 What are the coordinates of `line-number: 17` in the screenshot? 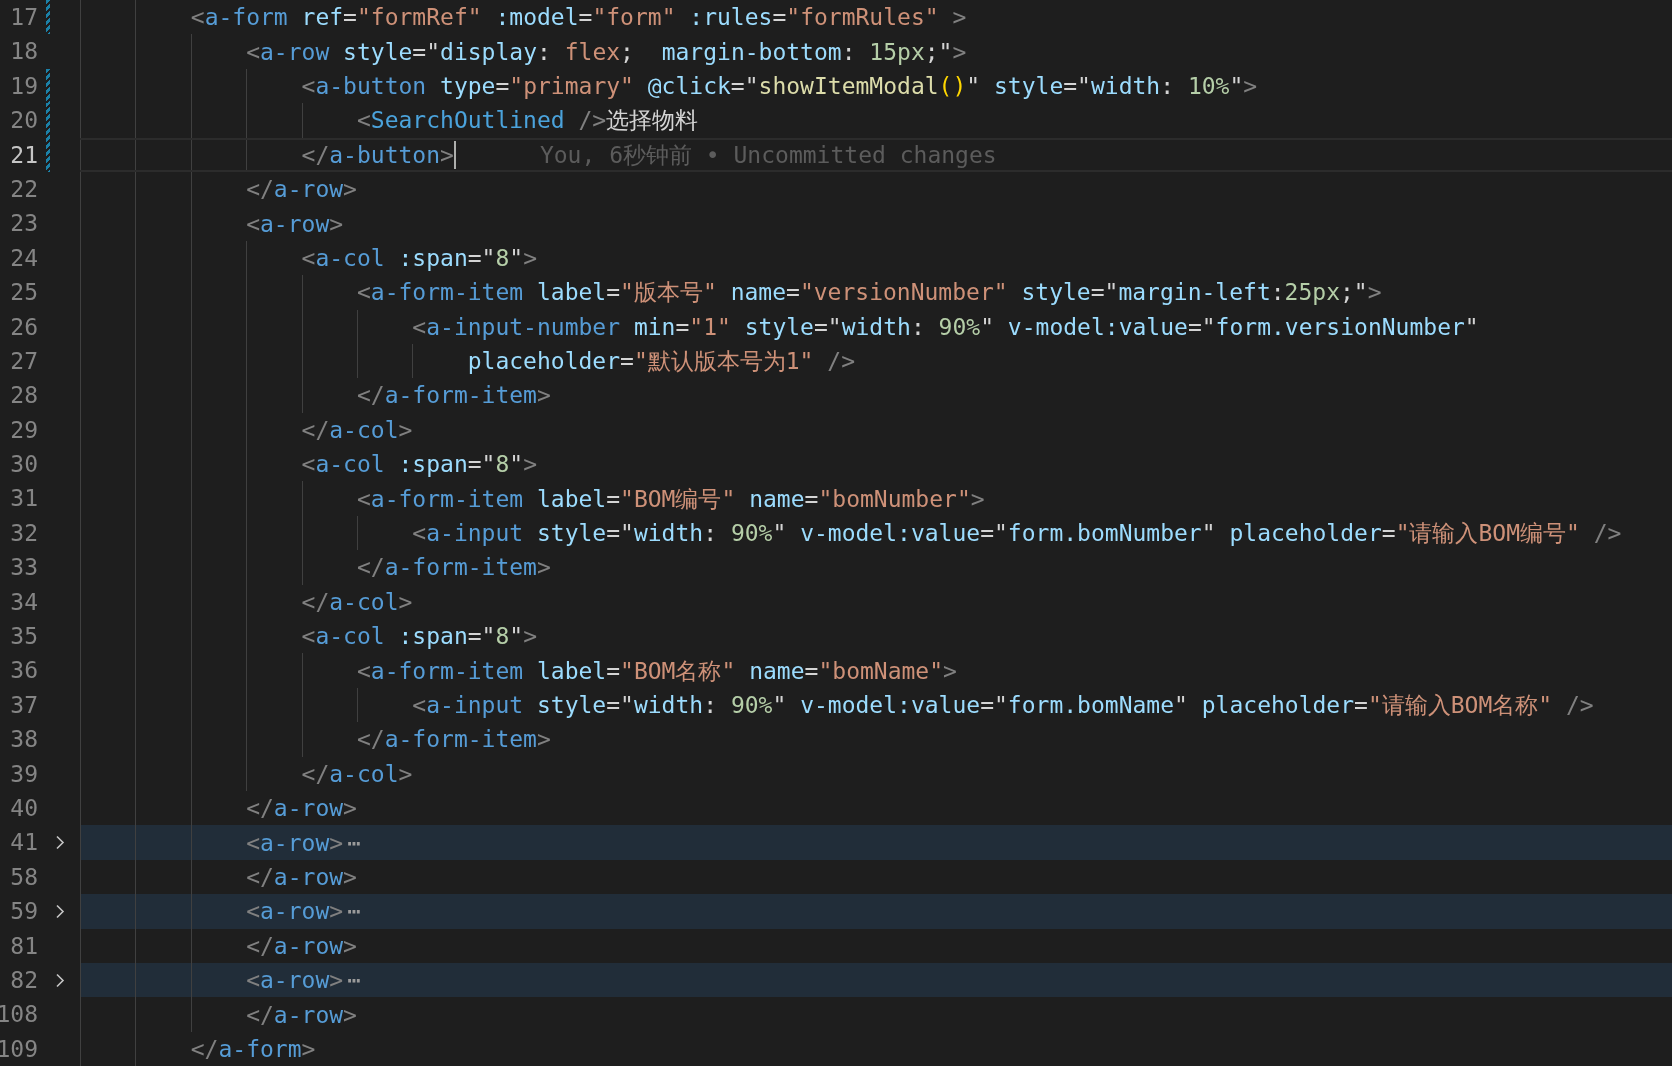 It's located at (24, 17).